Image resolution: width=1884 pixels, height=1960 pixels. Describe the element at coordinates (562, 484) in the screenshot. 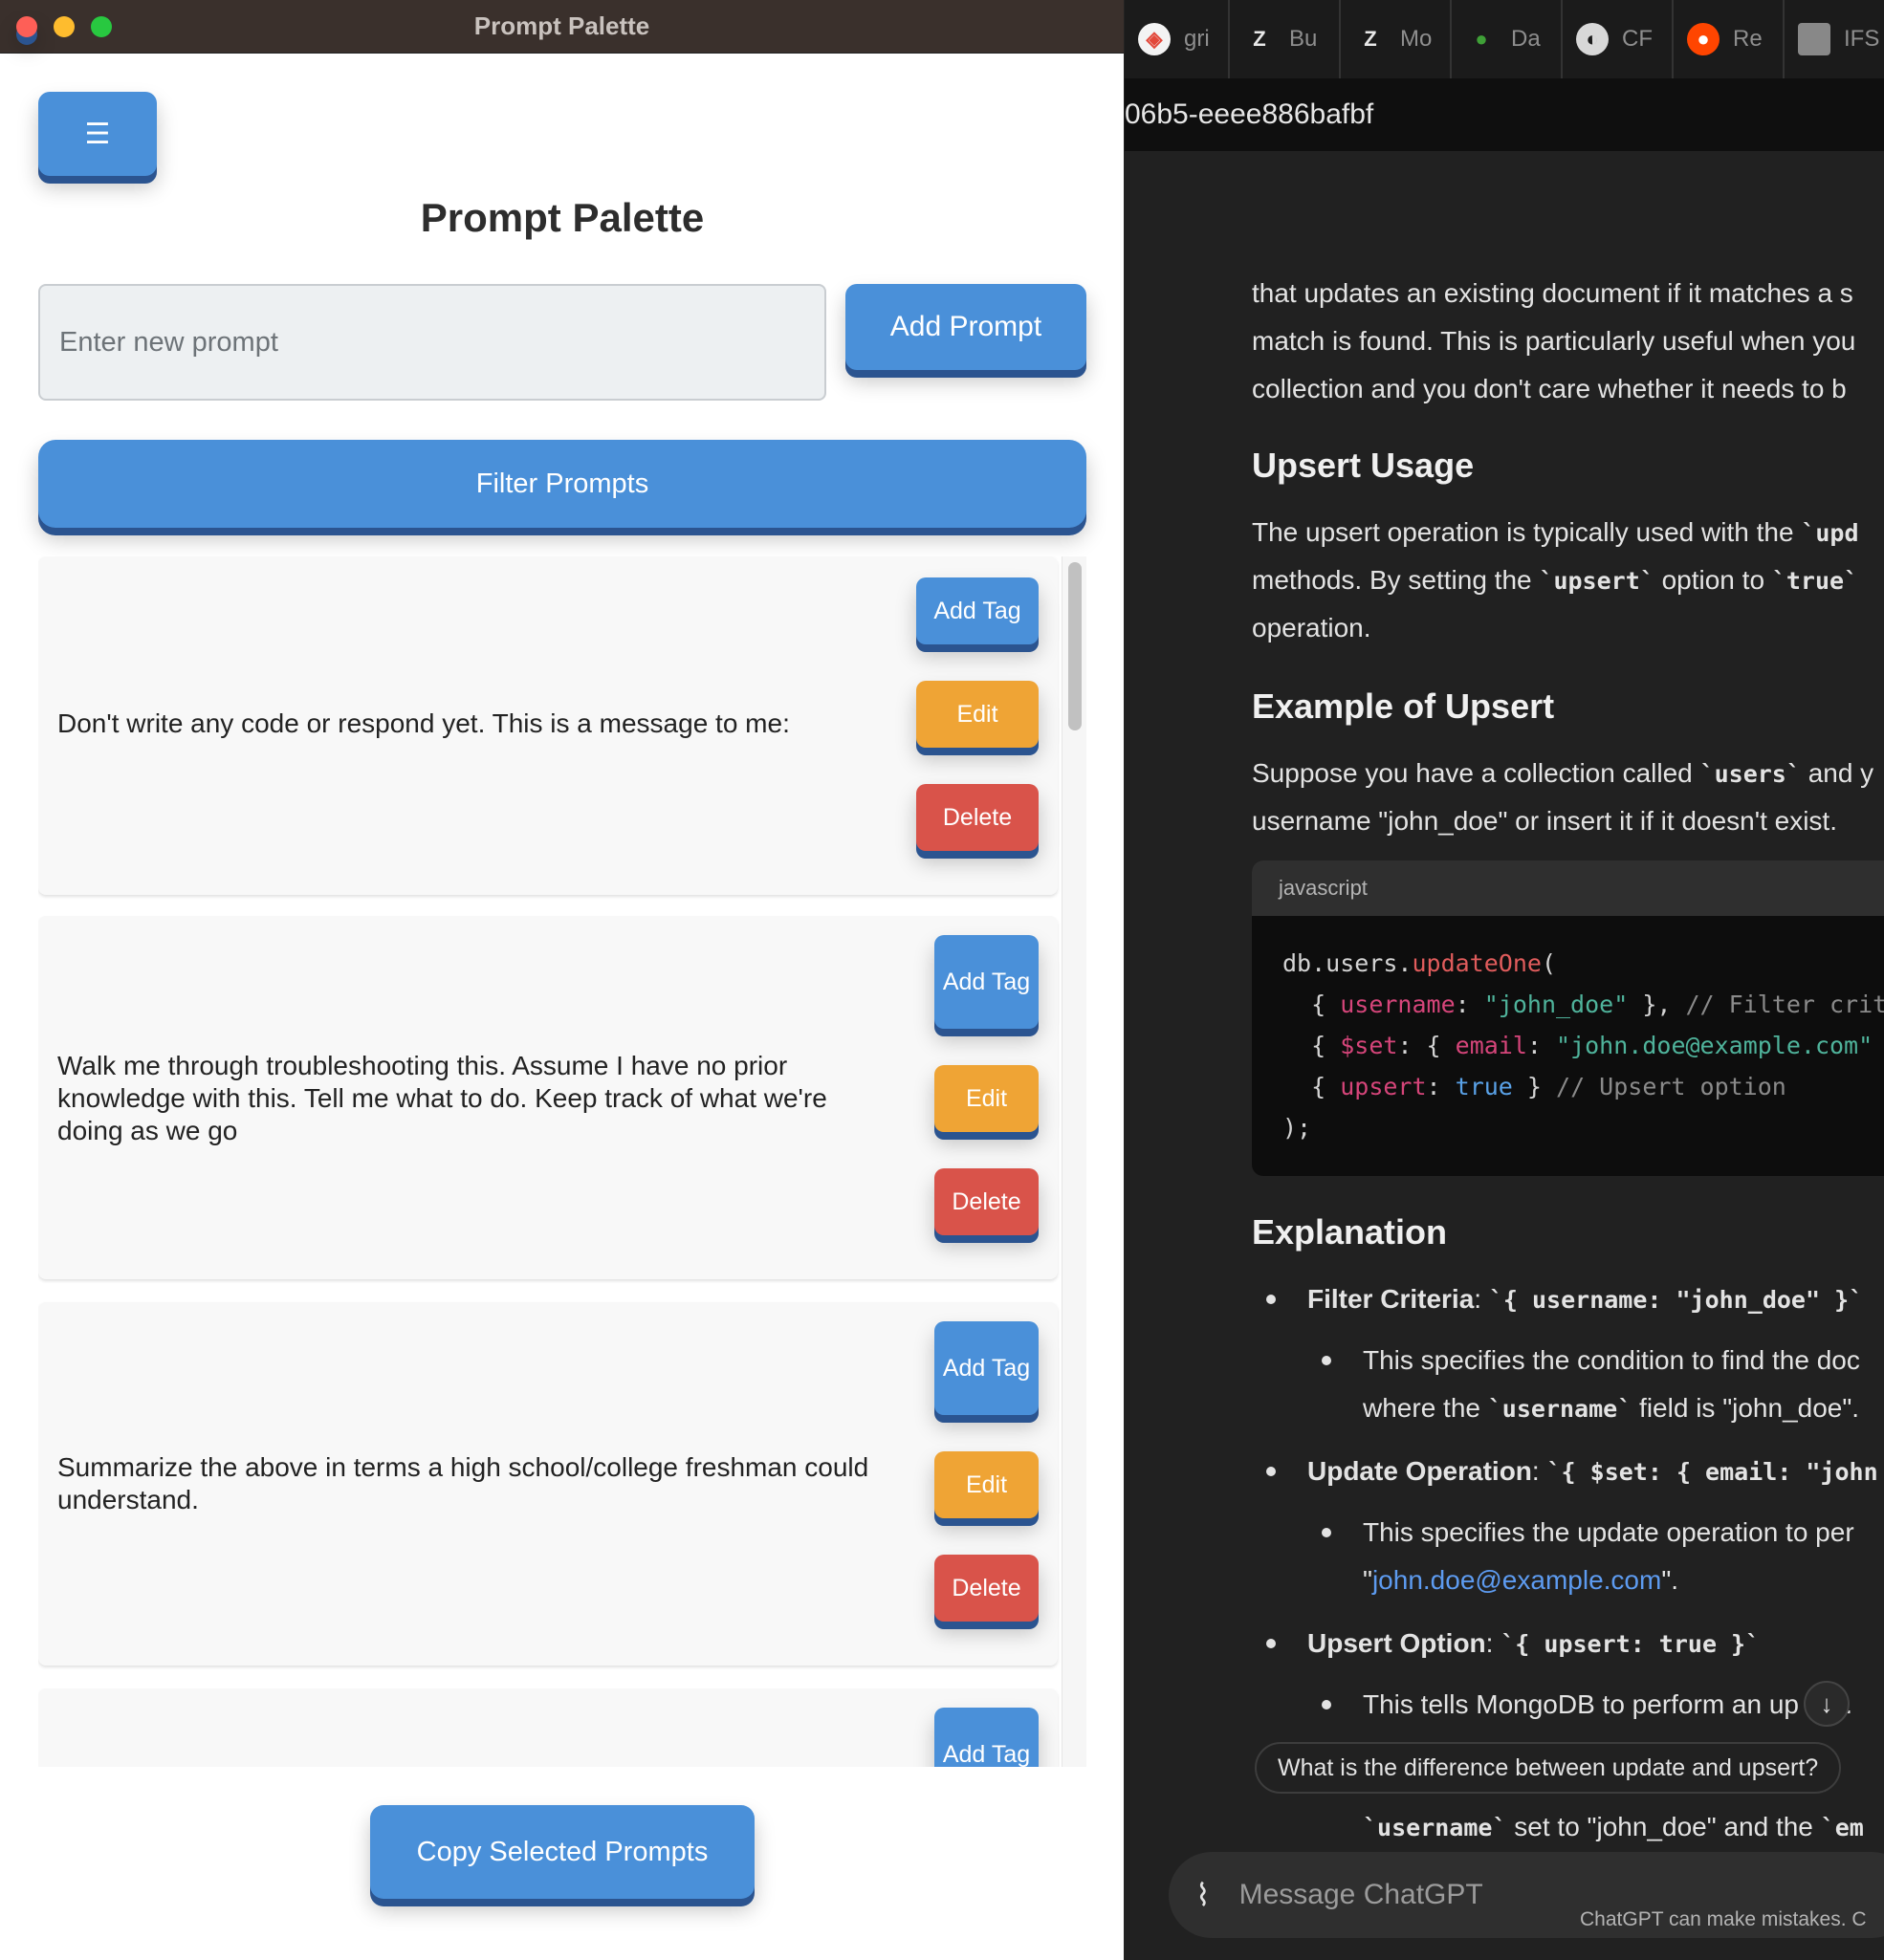

I see `filter-prompts-button: Filter Prompts` at that location.